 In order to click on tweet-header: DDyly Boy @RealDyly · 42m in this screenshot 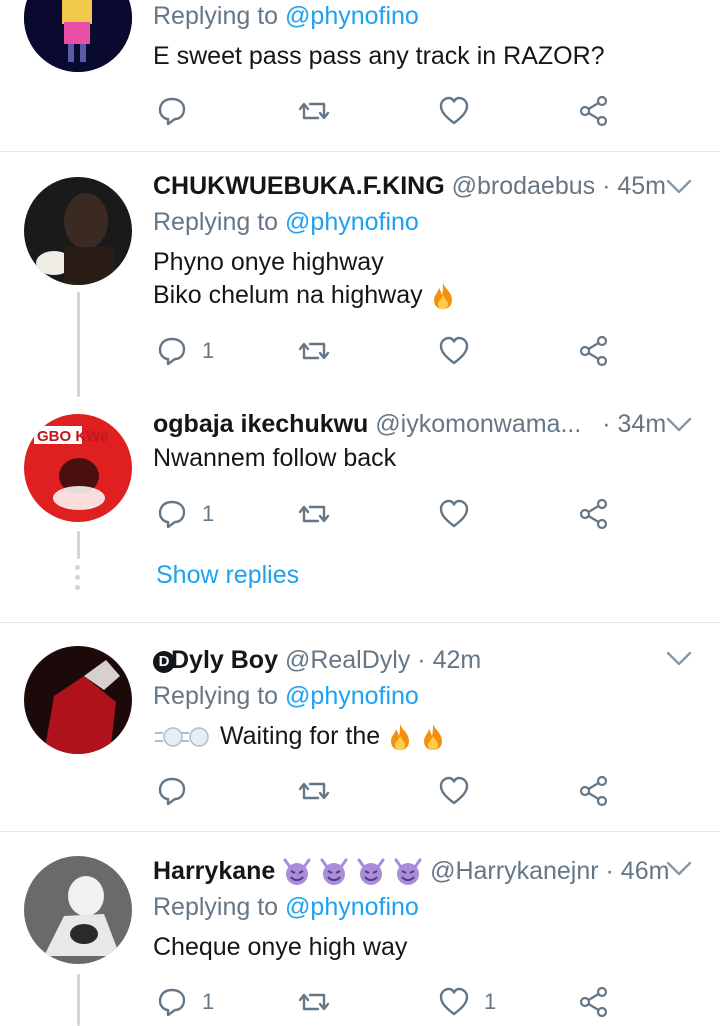, I will do `click(317, 660)`.